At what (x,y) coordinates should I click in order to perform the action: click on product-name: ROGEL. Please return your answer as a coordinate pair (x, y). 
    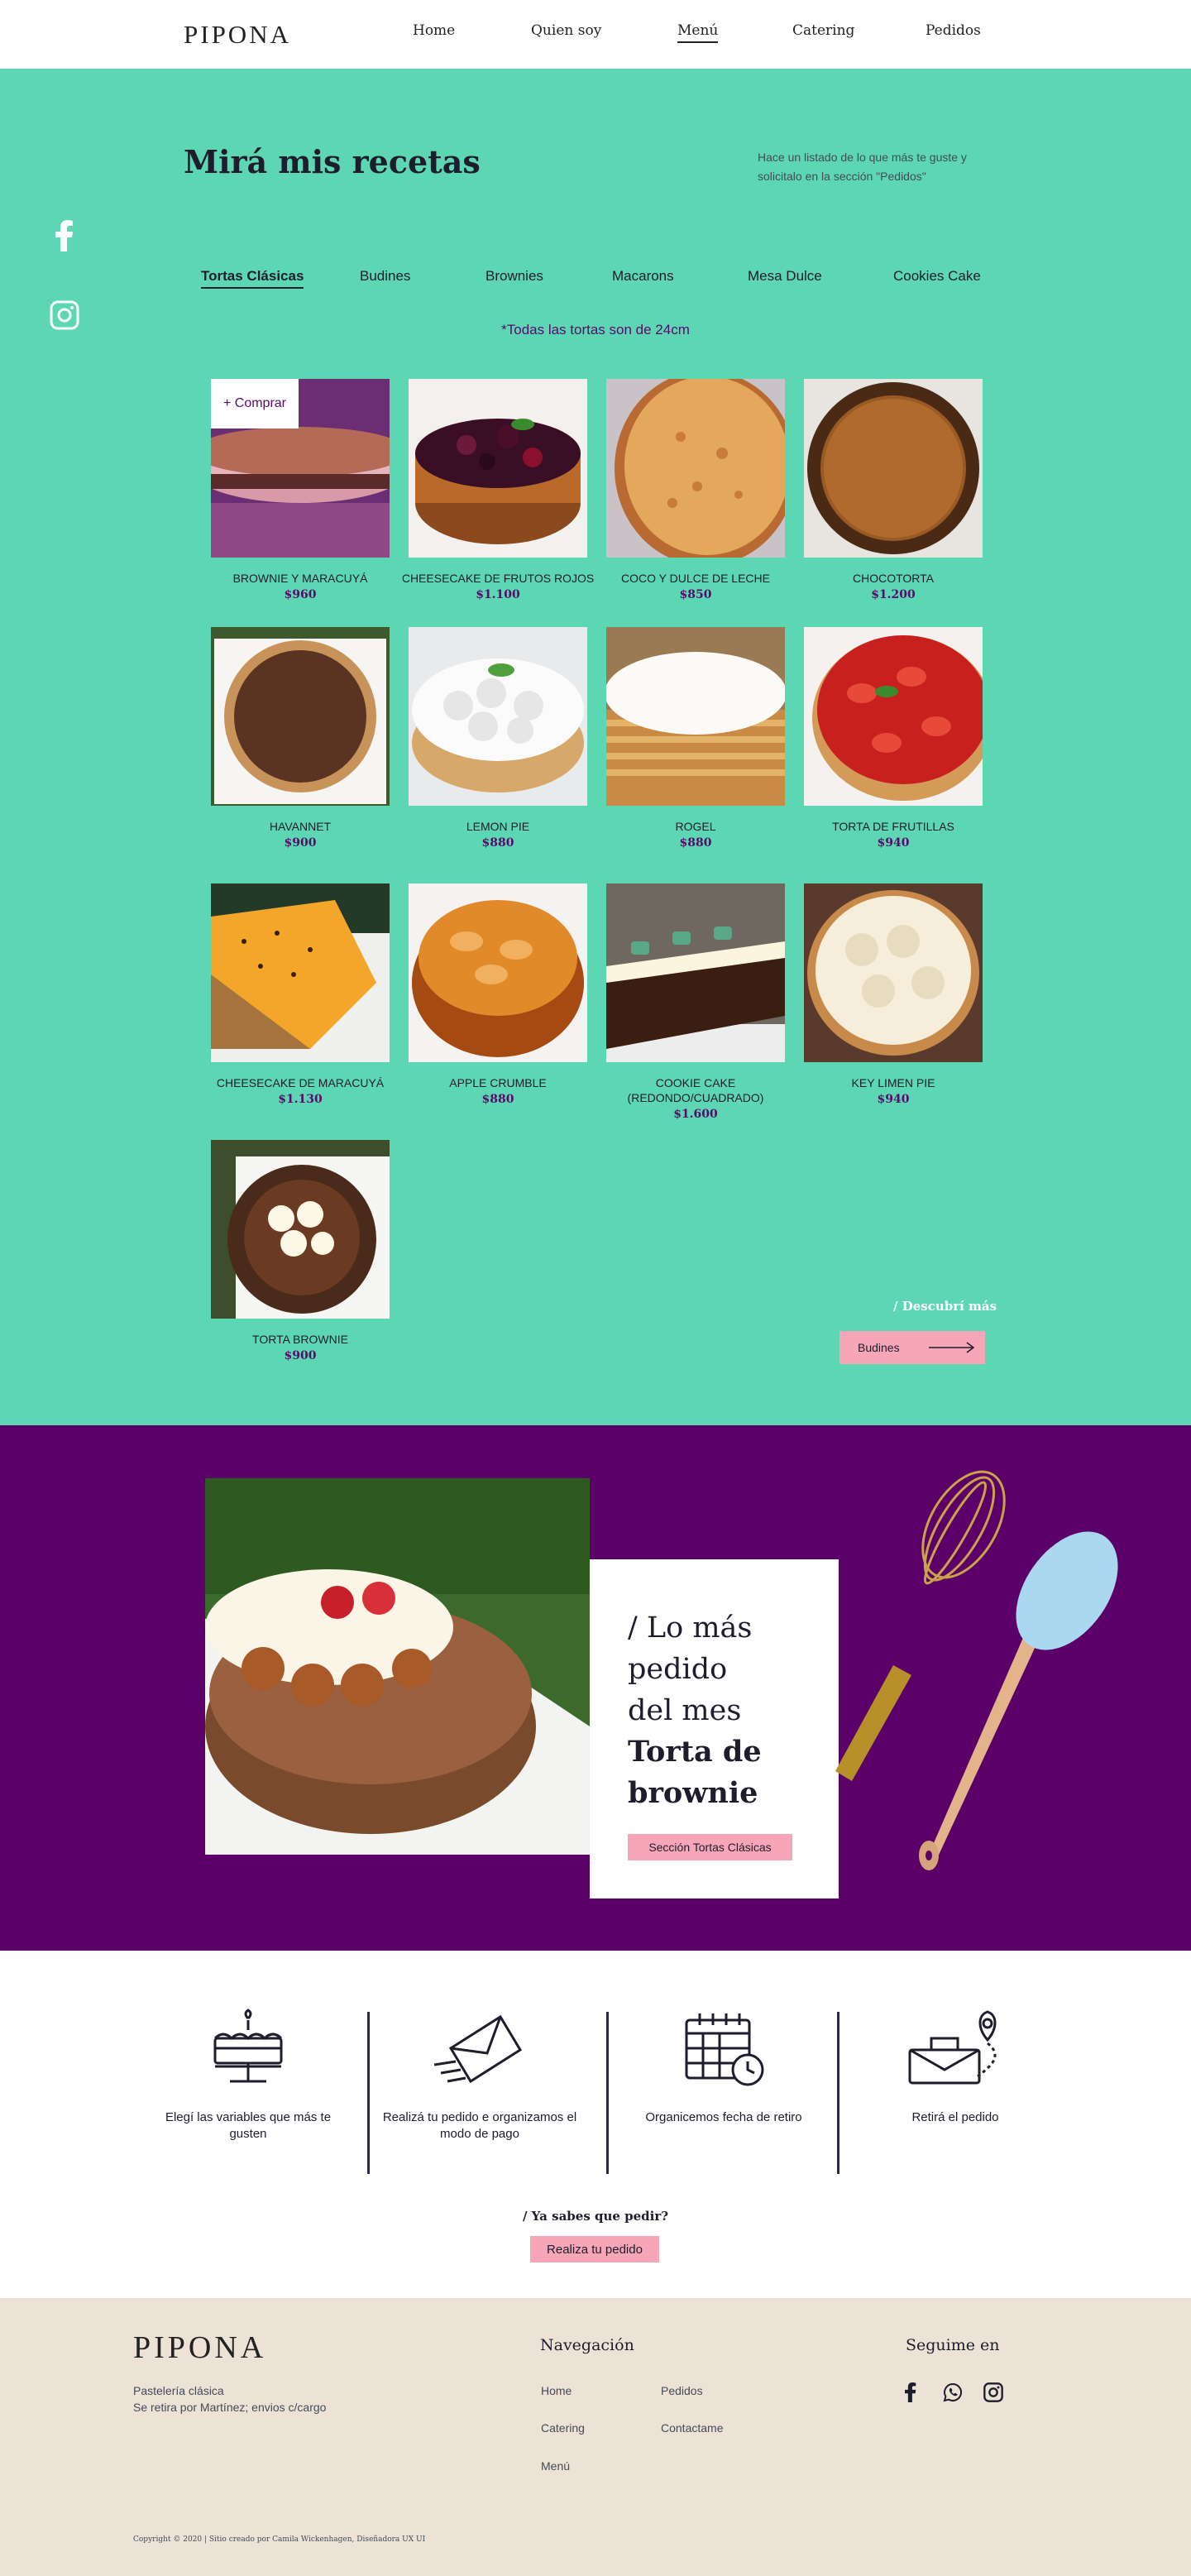
    Looking at the image, I should click on (695, 826).